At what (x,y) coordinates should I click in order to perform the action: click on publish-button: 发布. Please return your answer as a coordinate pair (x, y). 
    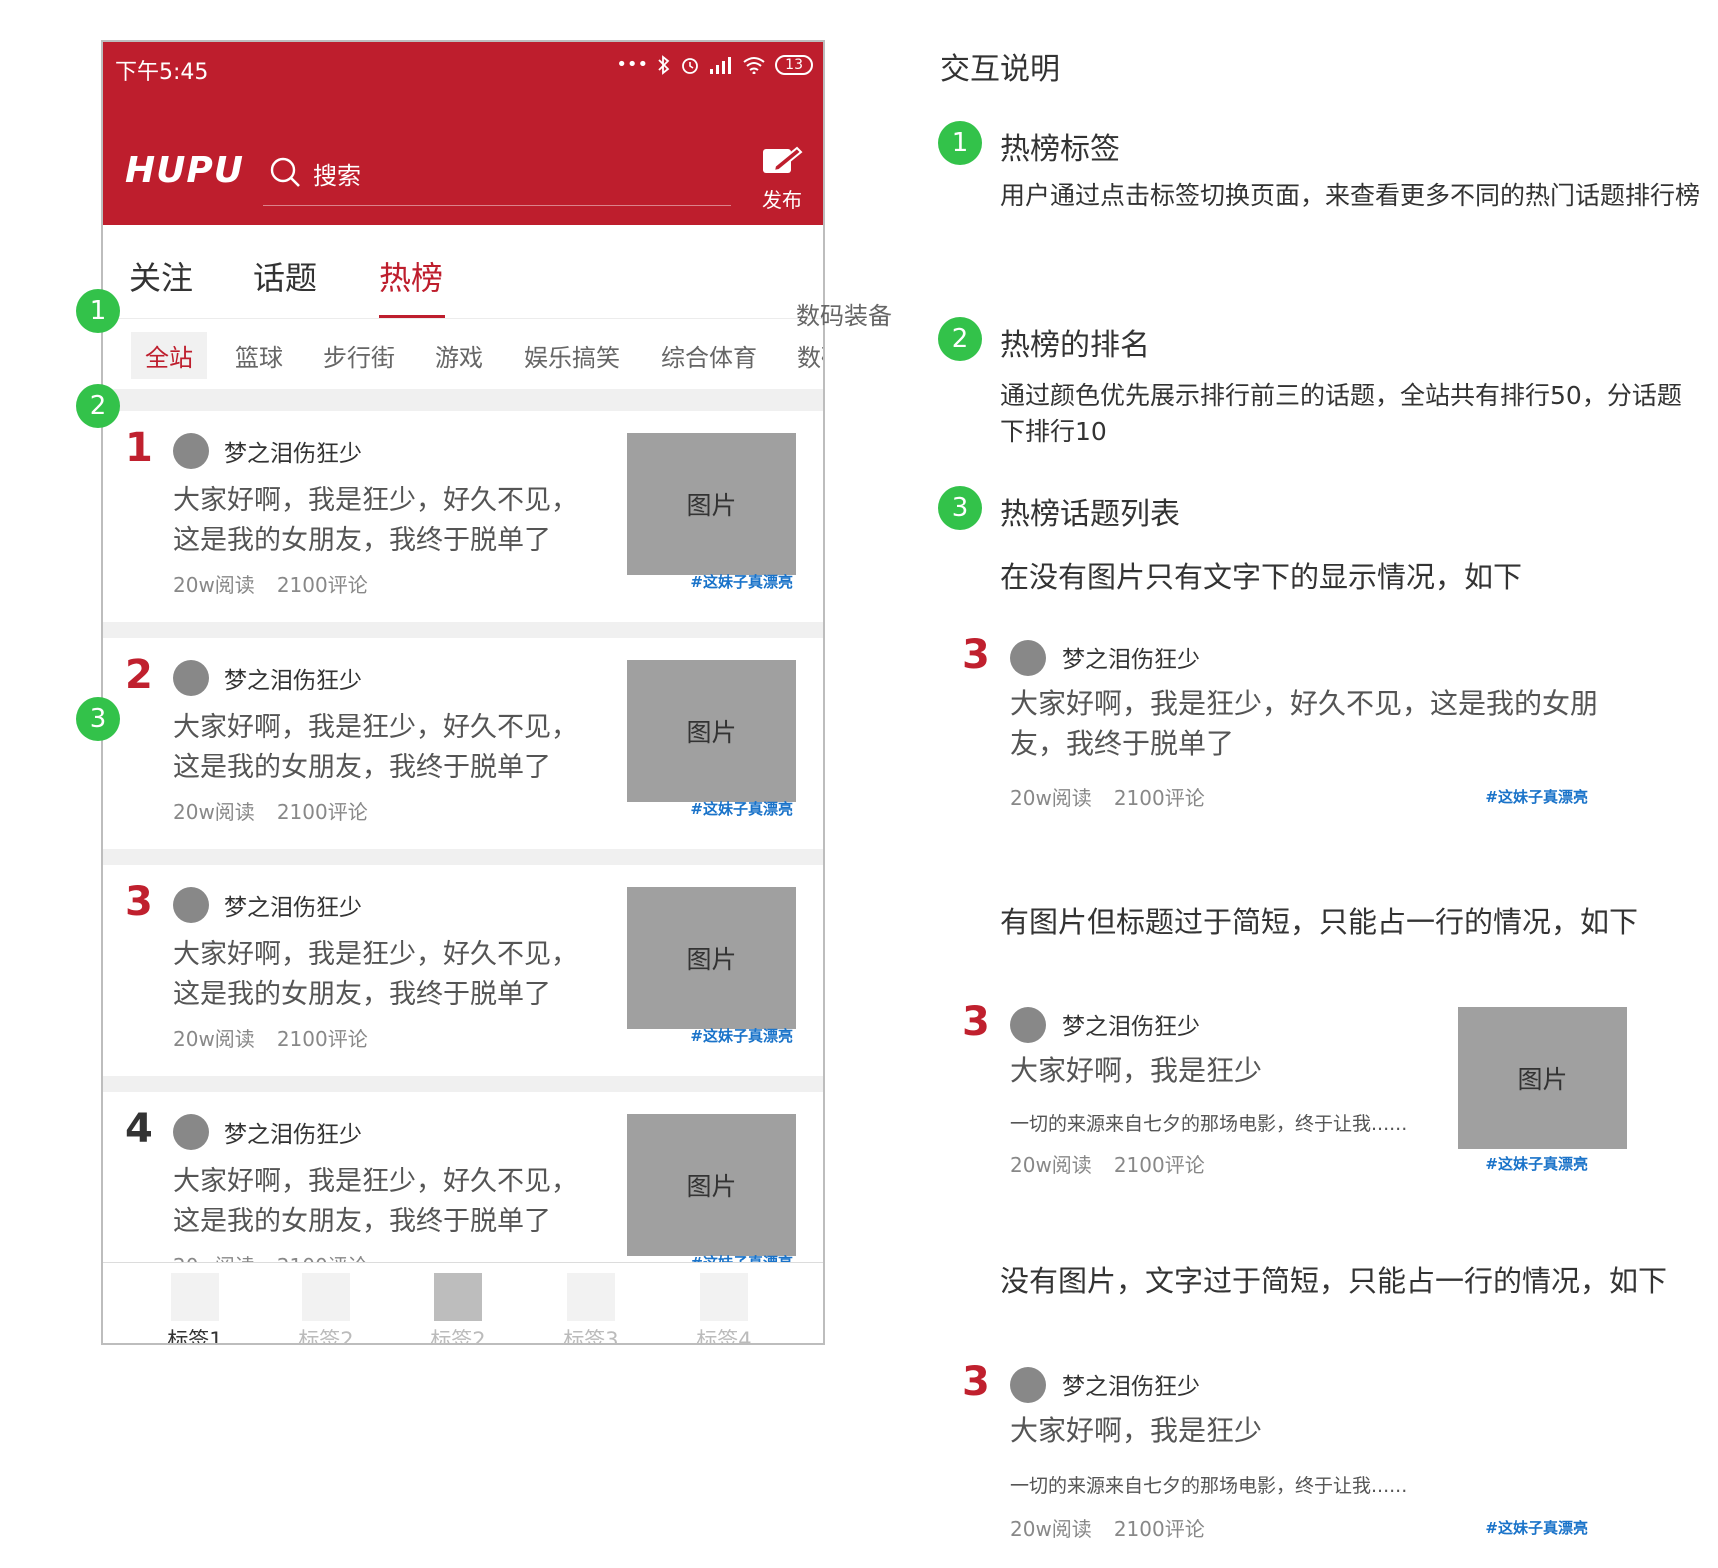
    Looking at the image, I should click on (782, 179).